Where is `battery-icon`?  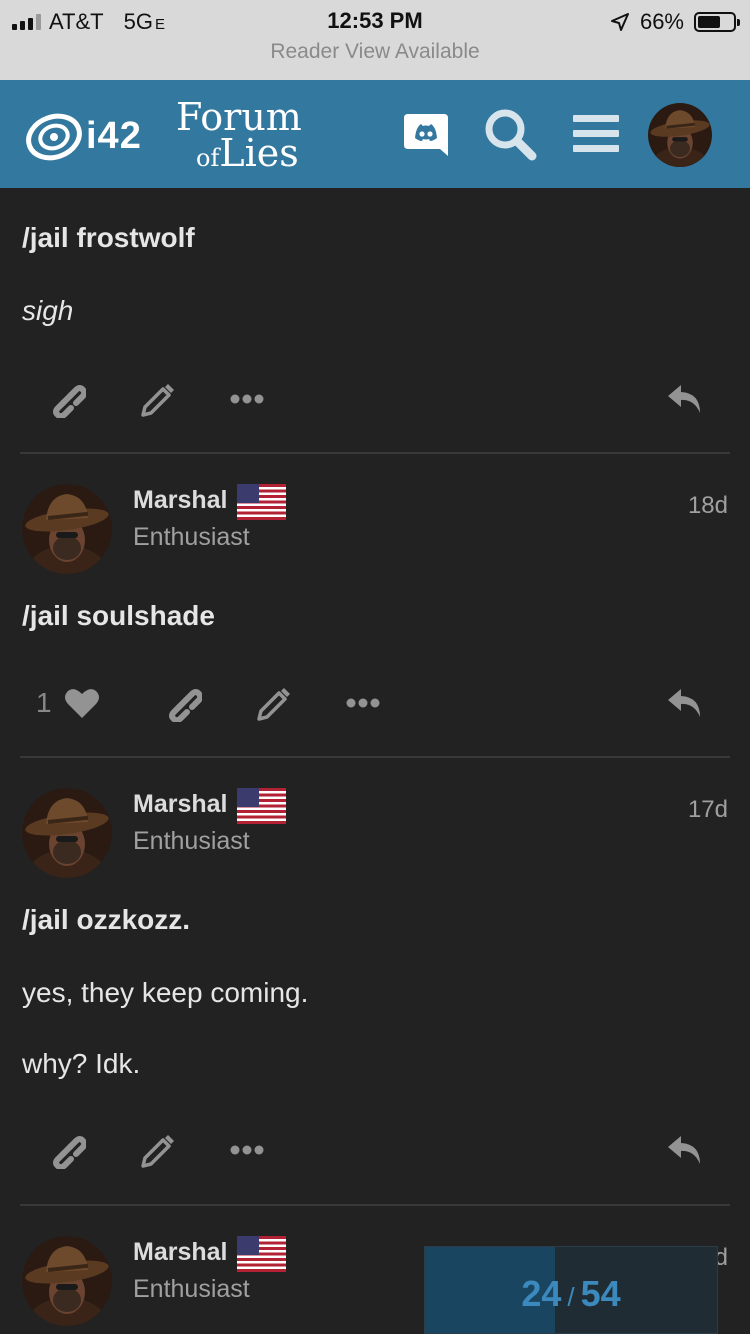 battery-icon is located at coordinates (717, 22).